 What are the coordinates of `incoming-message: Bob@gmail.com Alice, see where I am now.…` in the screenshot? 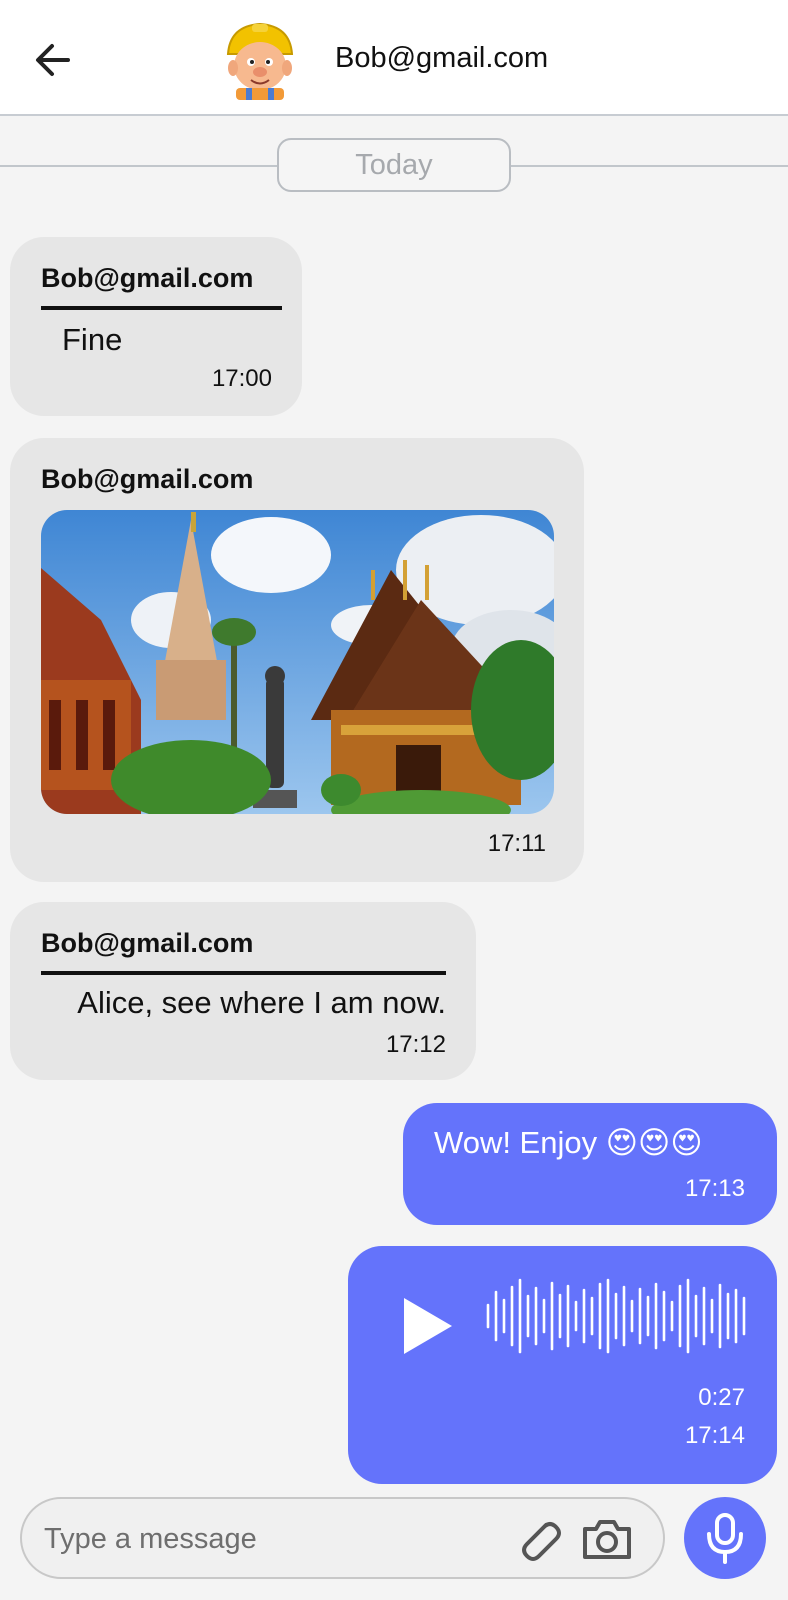 It's located at (243, 991).